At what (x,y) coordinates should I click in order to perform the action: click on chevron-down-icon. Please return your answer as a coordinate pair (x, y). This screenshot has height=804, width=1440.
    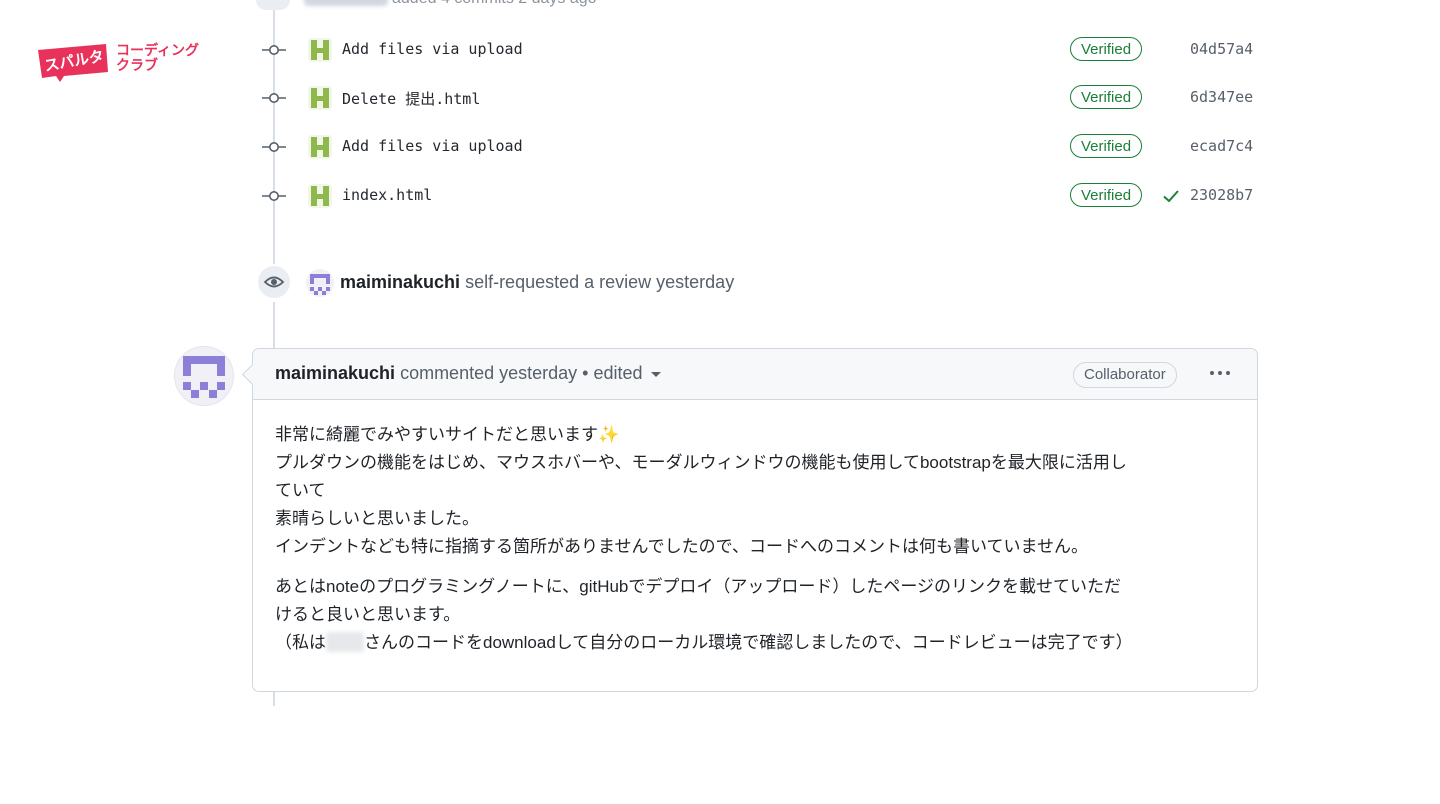
    Looking at the image, I should click on (655, 374).